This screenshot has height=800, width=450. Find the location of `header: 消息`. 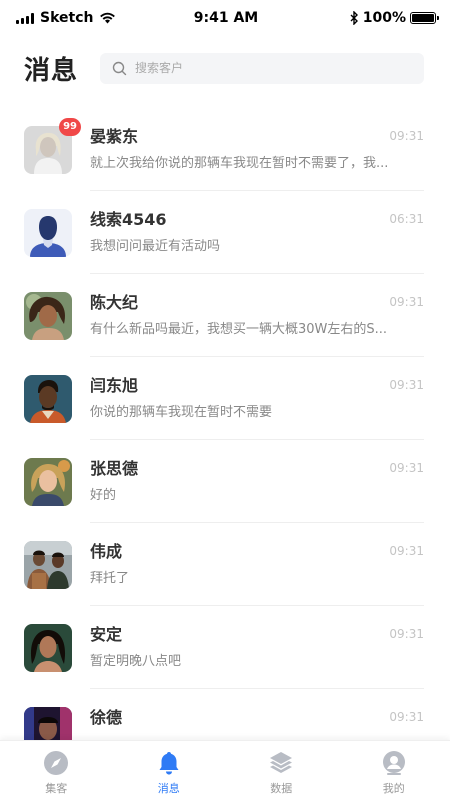

header: 消息 is located at coordinates (225, 68).